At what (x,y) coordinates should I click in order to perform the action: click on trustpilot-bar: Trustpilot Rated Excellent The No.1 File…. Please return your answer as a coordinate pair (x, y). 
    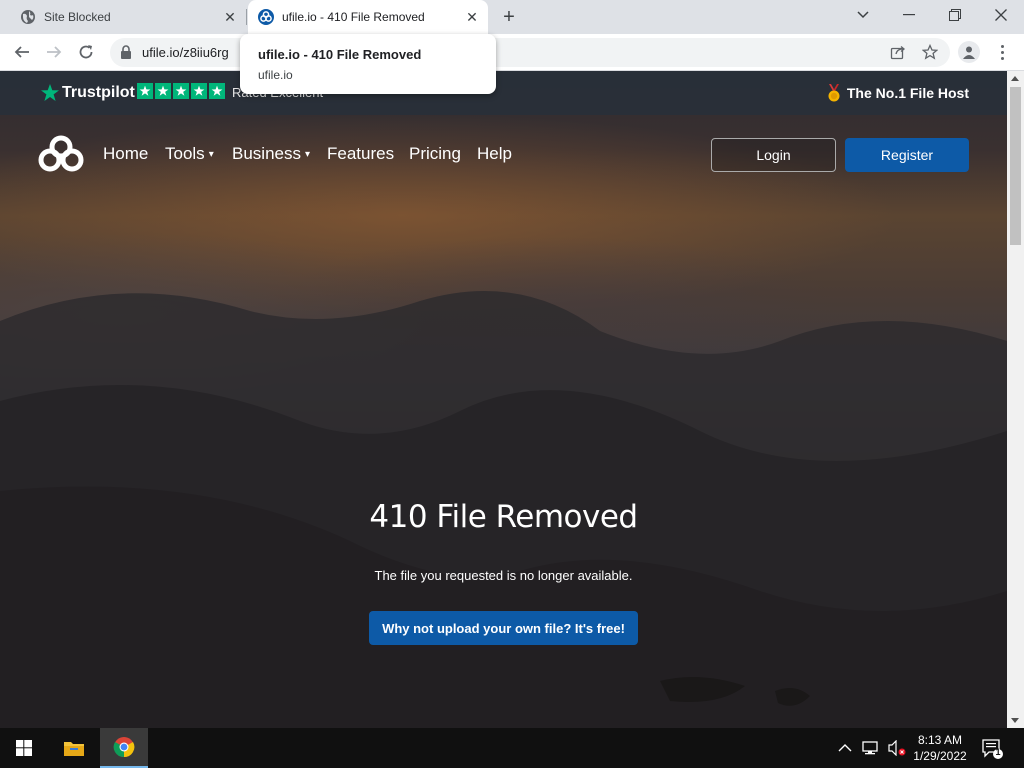
    Looking at the image, I should click on (503, 93).